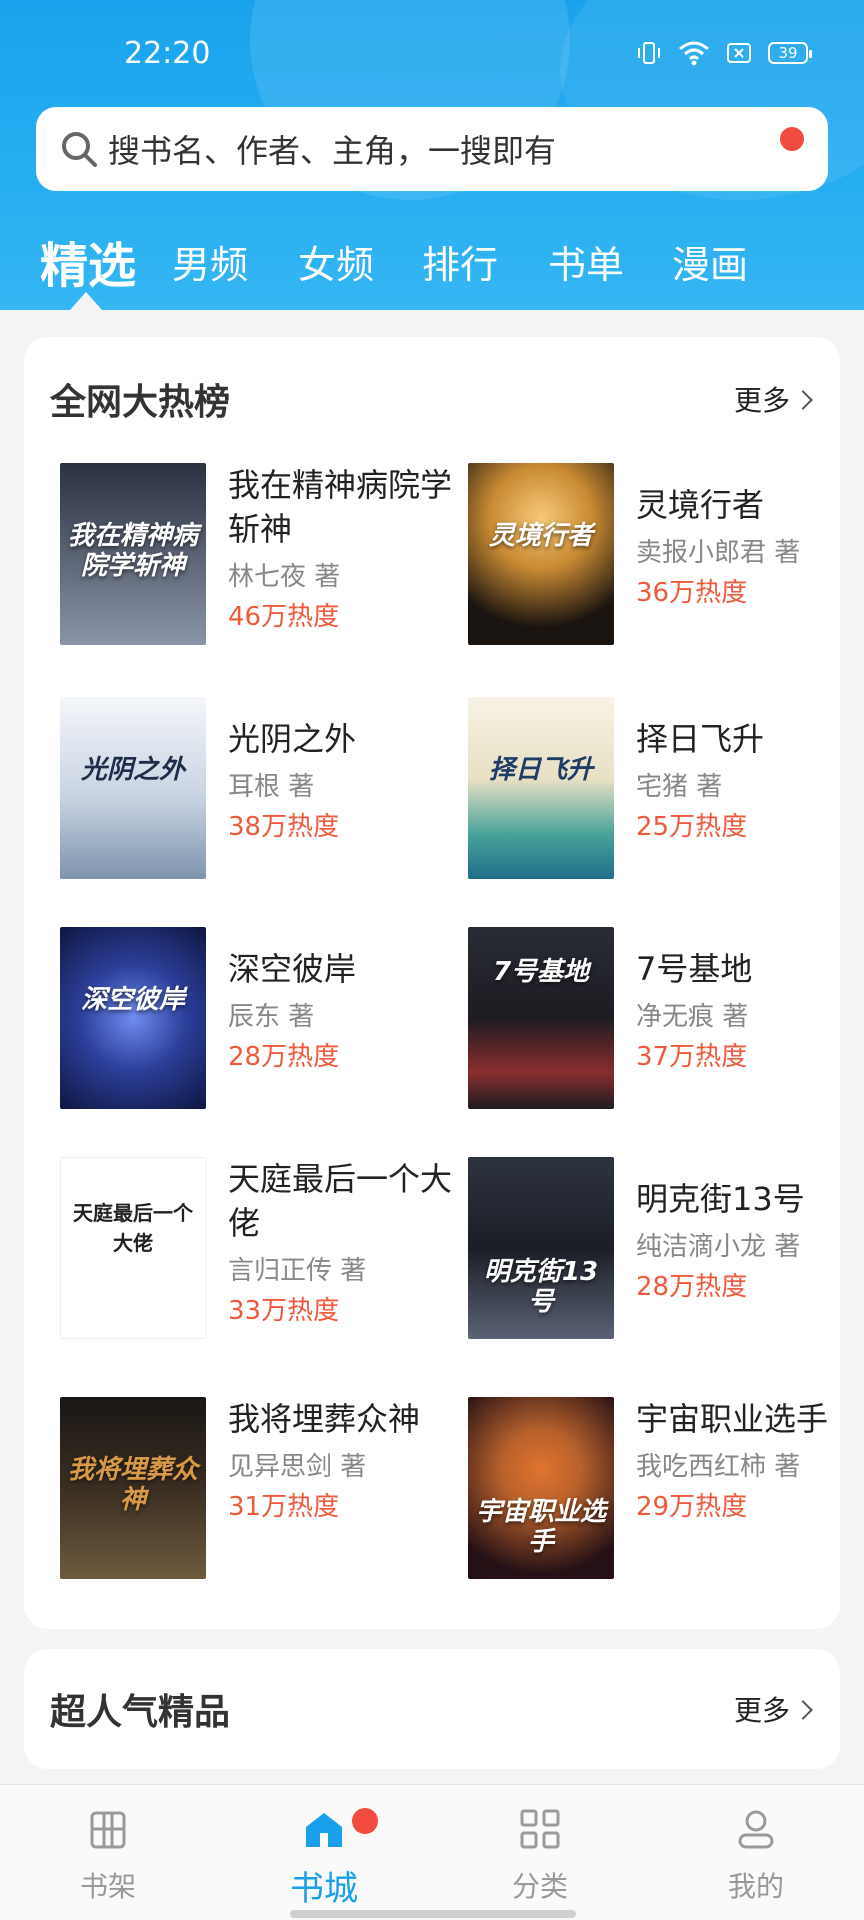 Image resolution: width=864 pixels, height=1920 pixels. Describe the element at coordinates (540, 770) in the screenshot. I see `cover-title: 择日飞升` at that location.